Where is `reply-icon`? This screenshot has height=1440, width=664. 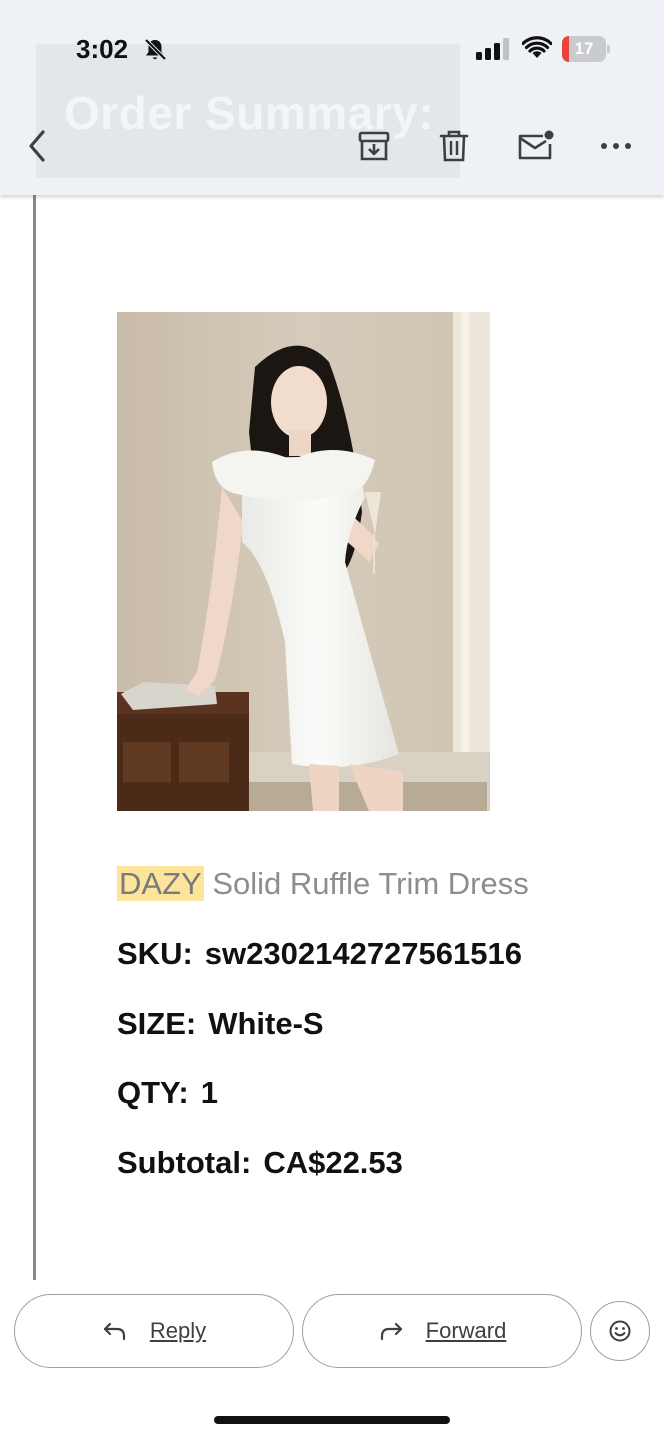 reply-icon is located at coordinates (114, 1331).